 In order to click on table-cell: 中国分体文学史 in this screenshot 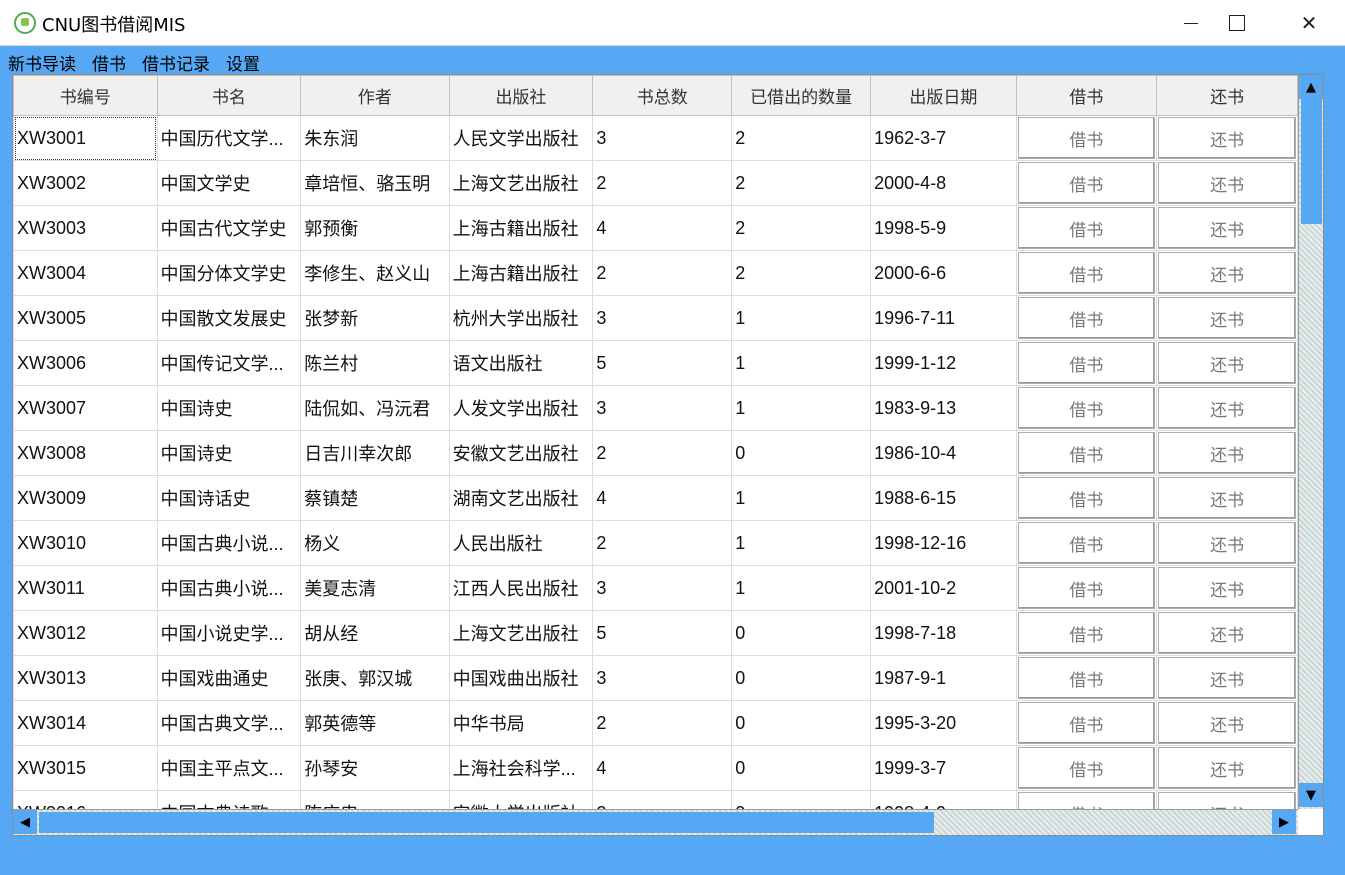, I will do `click(229, 273)`.